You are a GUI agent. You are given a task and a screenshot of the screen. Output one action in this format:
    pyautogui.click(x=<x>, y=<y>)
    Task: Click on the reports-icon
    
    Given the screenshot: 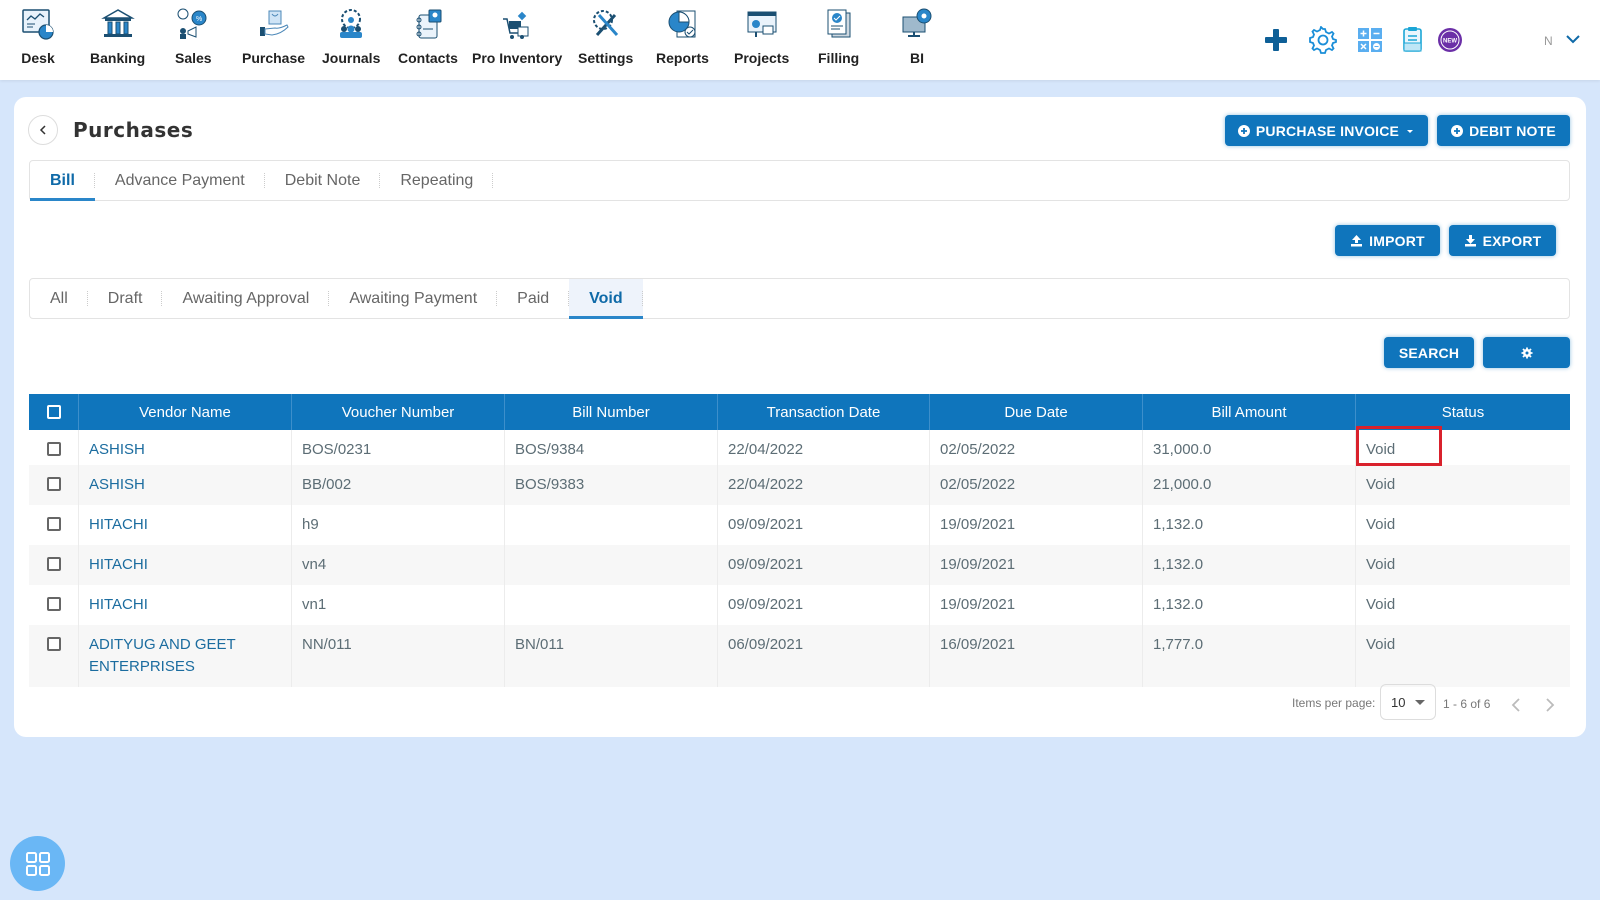 What is the action you would take?
    pyautogui.click(x=682, y=24)
    